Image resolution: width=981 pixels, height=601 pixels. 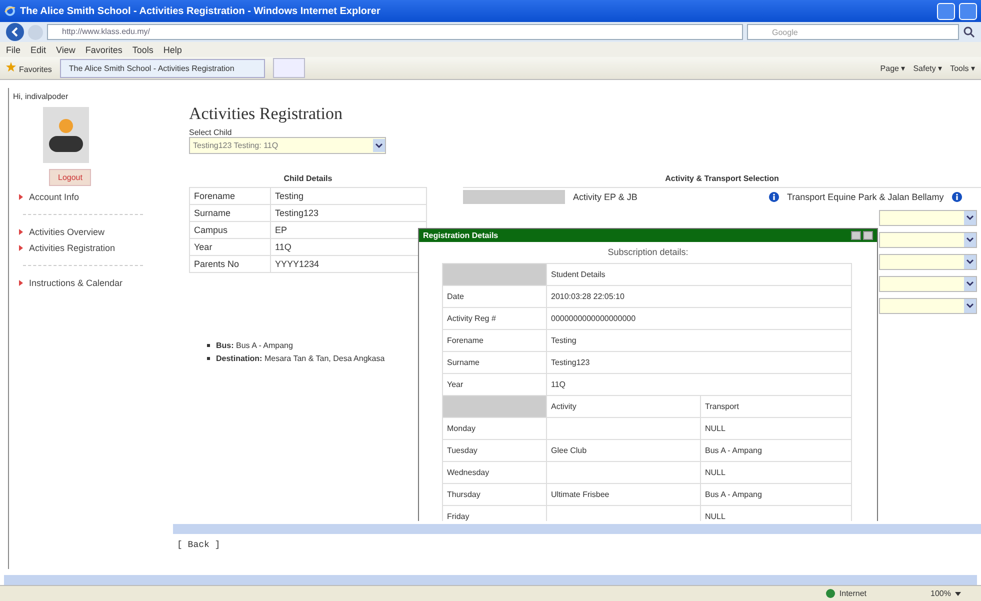 What do you see at coordinates (494, 451) in the screenshot?
I see `table-cell: Tuesday` at bounding box center [494, 451].